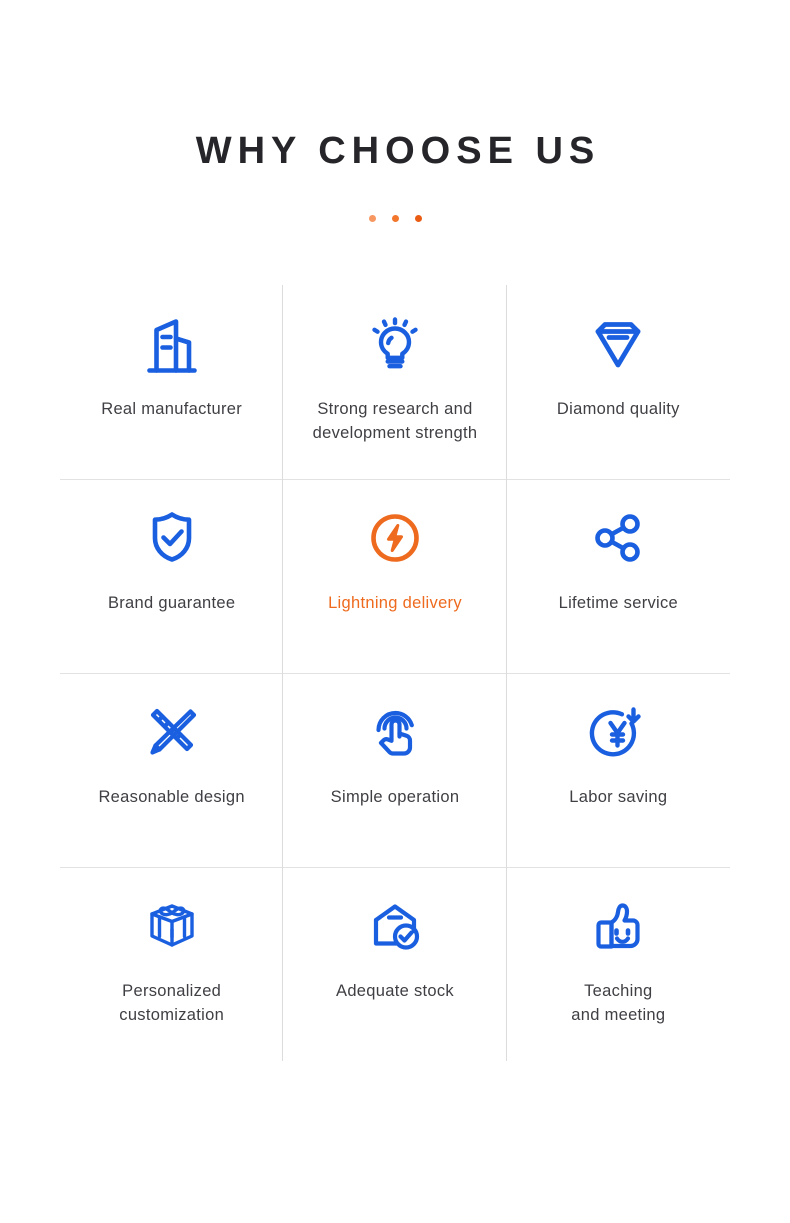 Image resolution: width=790 pixels, height=1223 pixels. Describe the element at coordinates (395, 770) in the screenshot. I see `feature-cell-simple-operation: Simple operation` at that location.